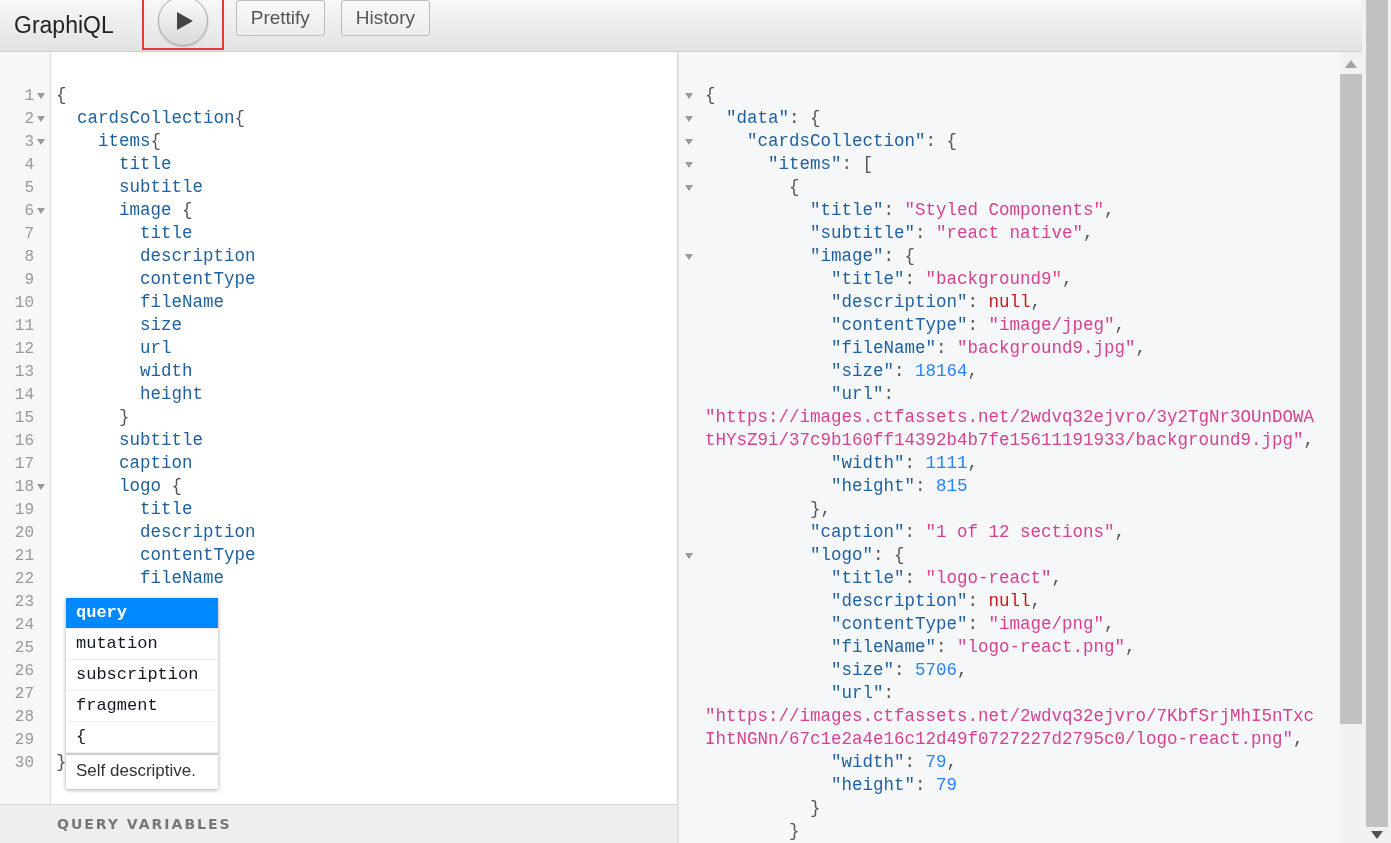  Describe the element at coordinates (29, 141) in the screenshot. I see `line-number: 3` at that location.